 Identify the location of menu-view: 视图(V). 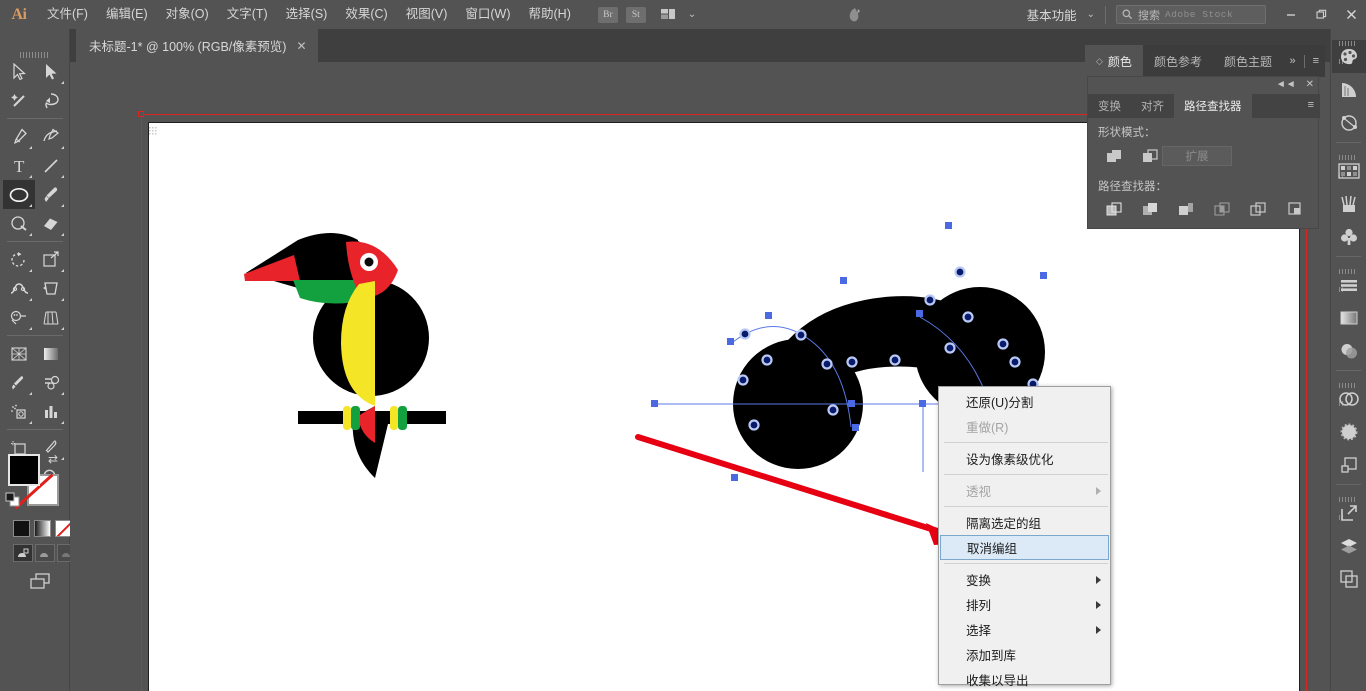
(427, 14).